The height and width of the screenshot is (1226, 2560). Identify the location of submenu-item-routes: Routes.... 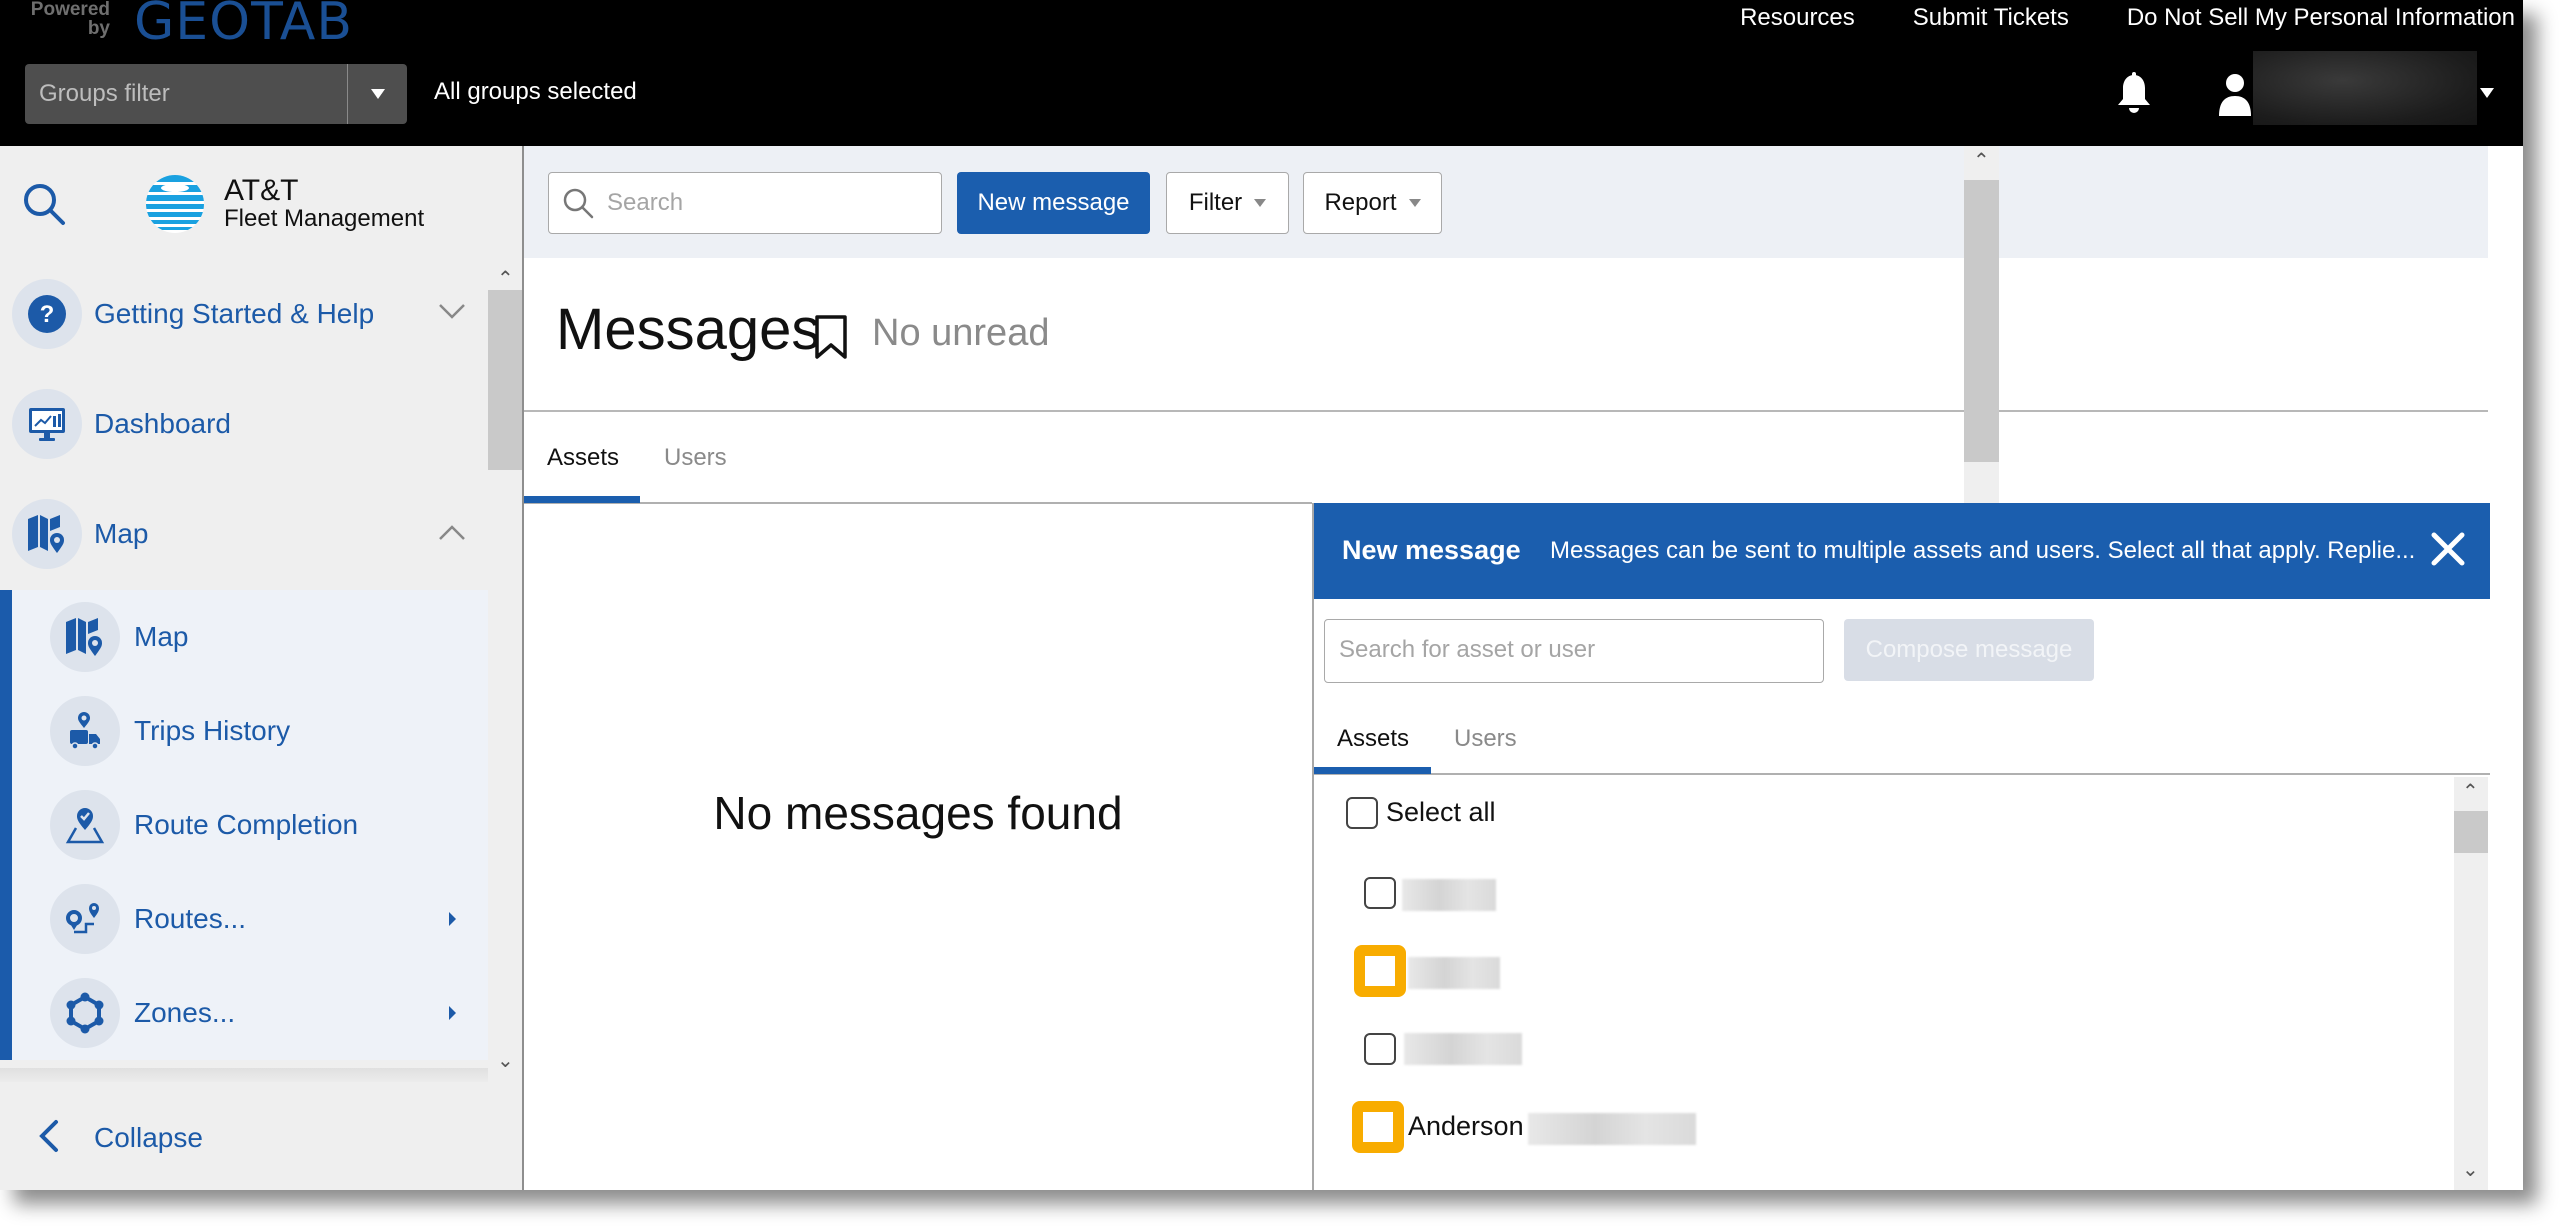
(244, 919).